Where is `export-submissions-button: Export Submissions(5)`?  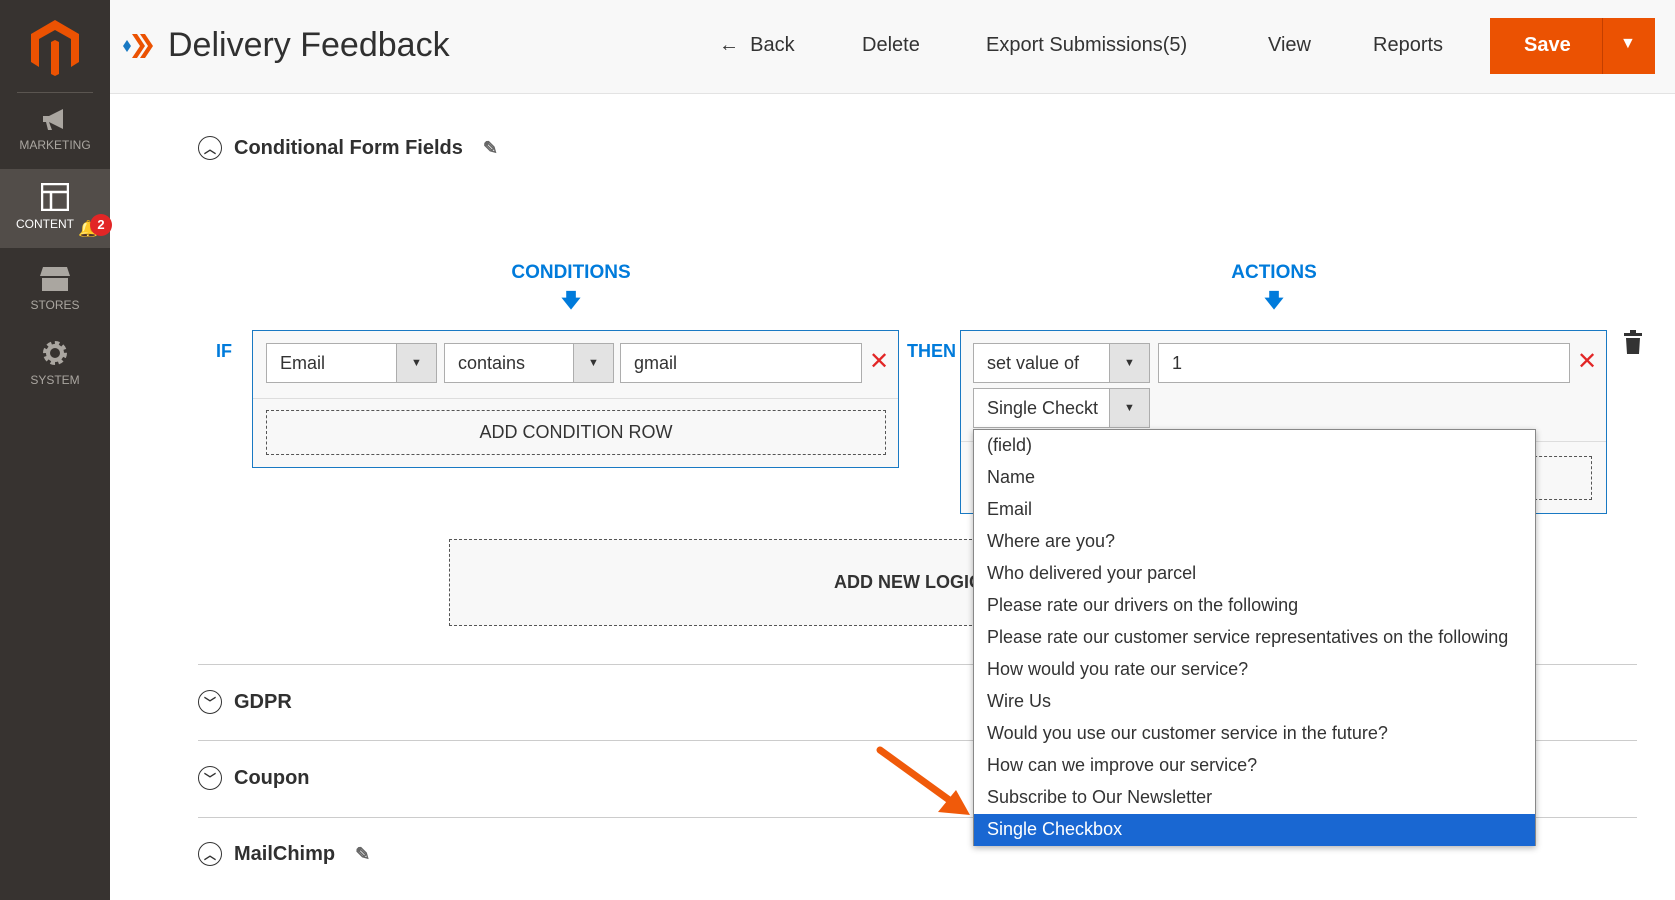 export-submissions-button: Export Submissions(5) is located at coordinates (1086, 45).